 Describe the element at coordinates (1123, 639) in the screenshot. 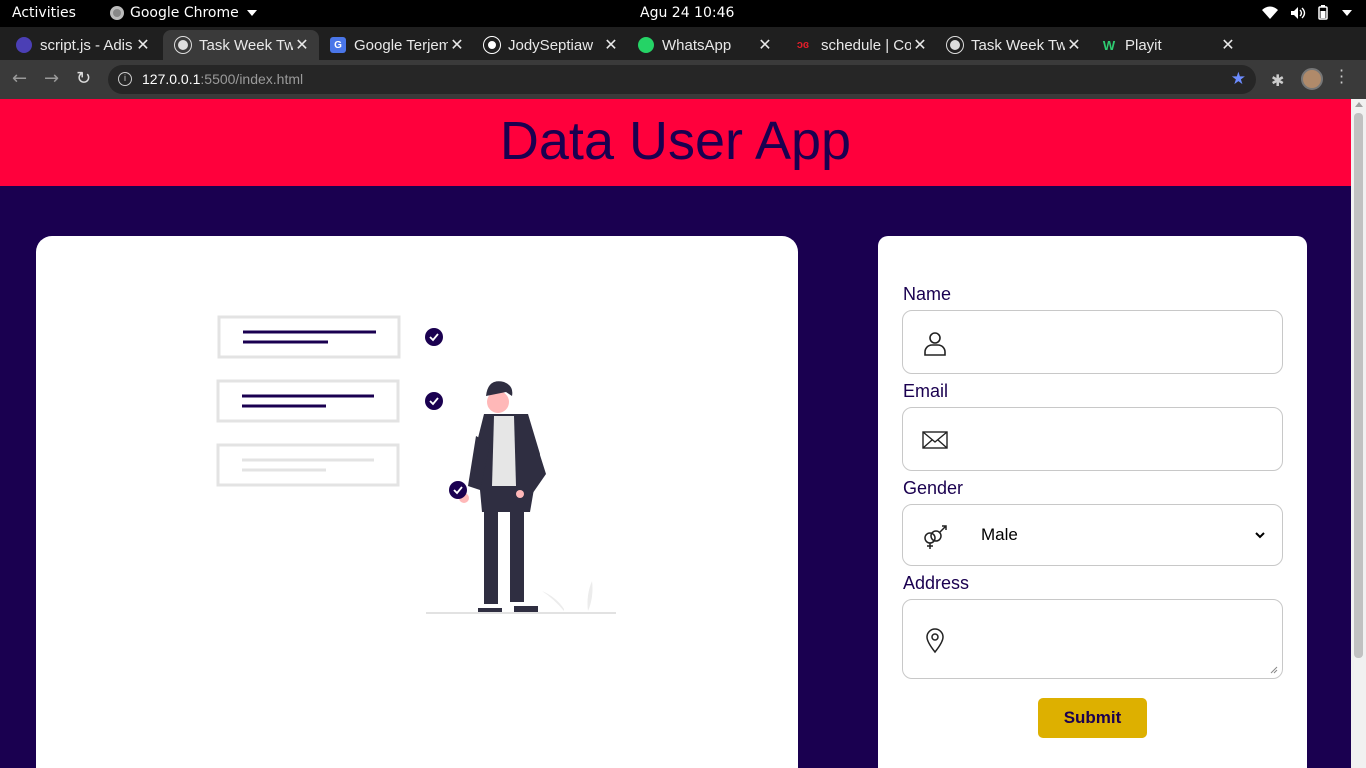

I see `address-input` at that location.